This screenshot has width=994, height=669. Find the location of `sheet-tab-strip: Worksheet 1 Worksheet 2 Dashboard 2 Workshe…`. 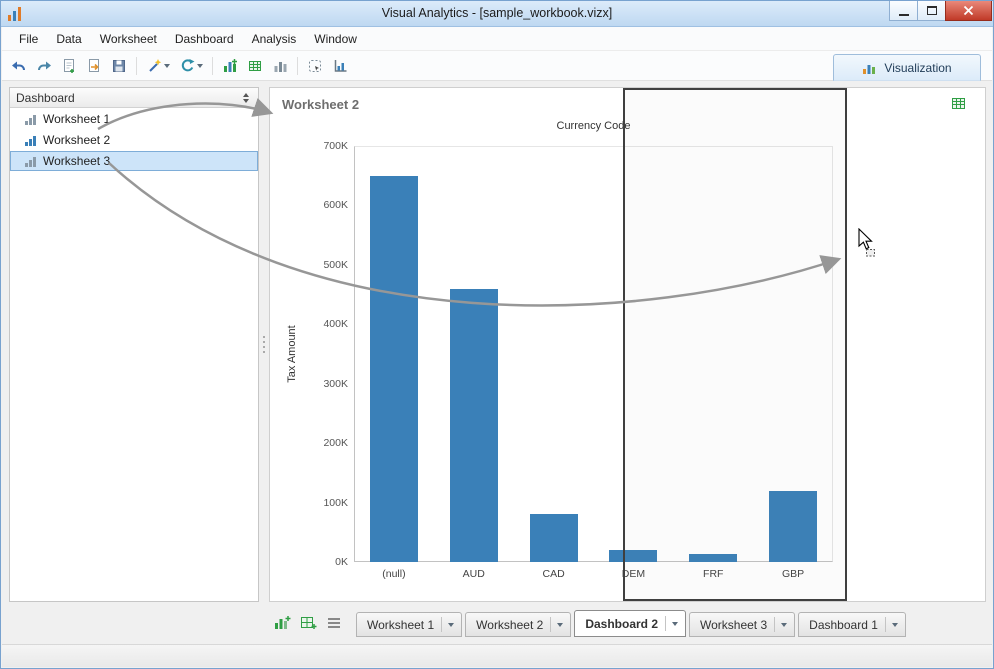

sheet-tab-strip: Worksheet 1 Worksheet 2 Dashboard 2 Workshe… is located at coordinates (627, 622).